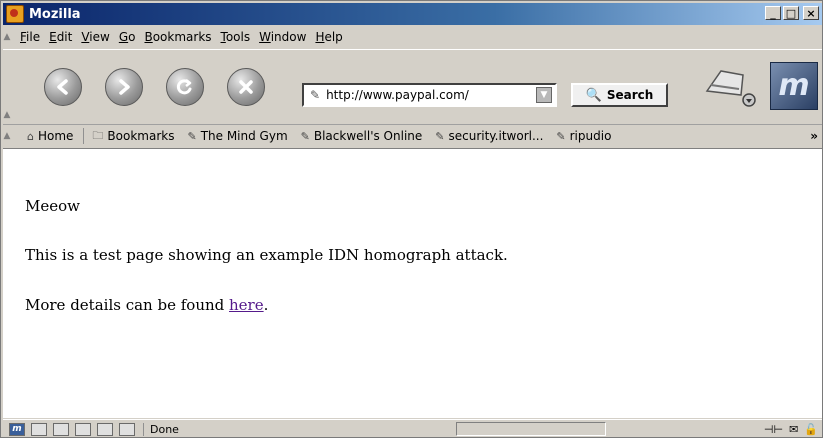 The image size is (823, 438). I want to click on here-link: here, so click(246, 305).